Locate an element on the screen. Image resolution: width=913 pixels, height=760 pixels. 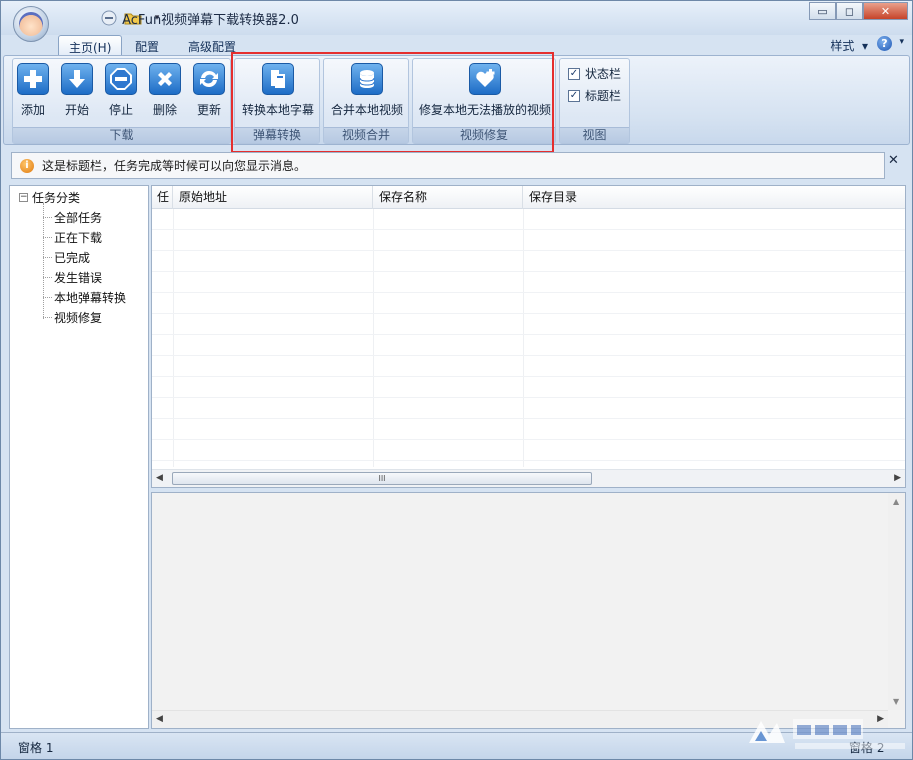
app-logo-icon is located at coordinates (31, 24).